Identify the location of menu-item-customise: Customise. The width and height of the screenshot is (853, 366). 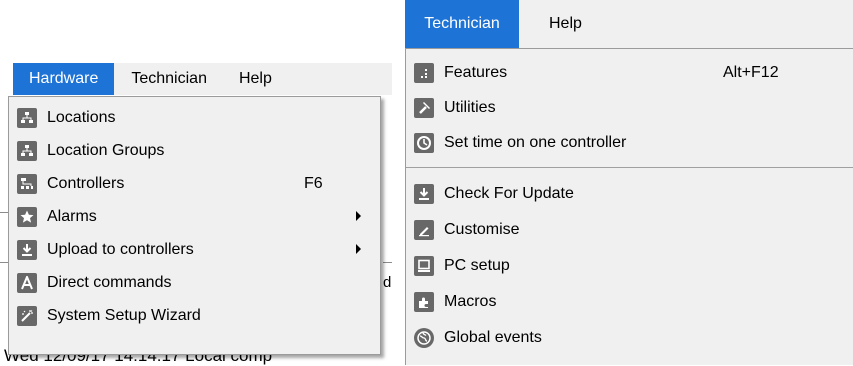
(629, 230).